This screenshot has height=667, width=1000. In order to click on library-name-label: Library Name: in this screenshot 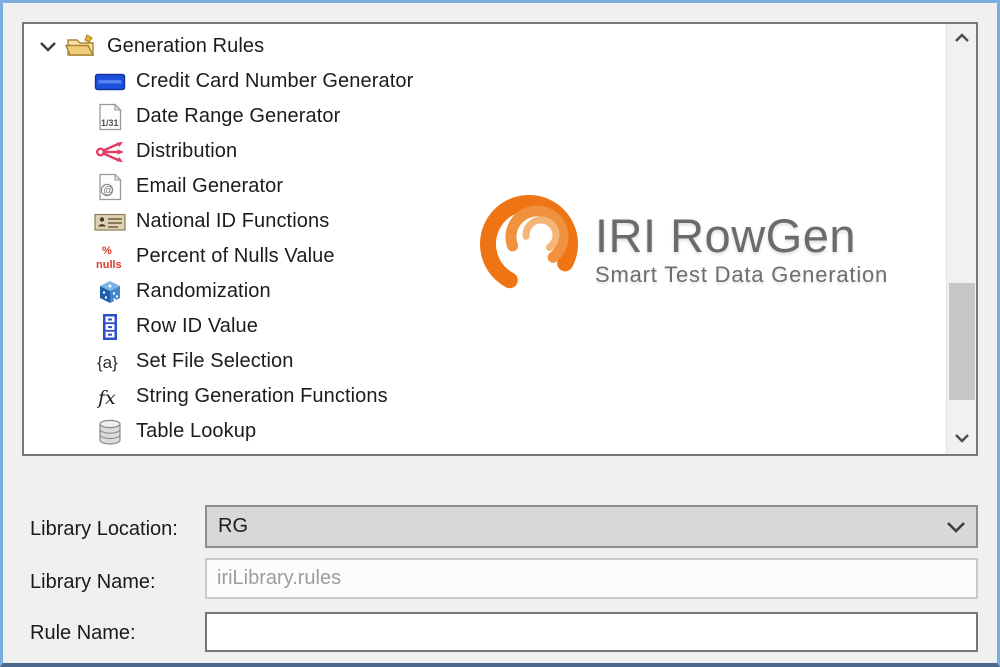, I will do `click(93, 582)`.